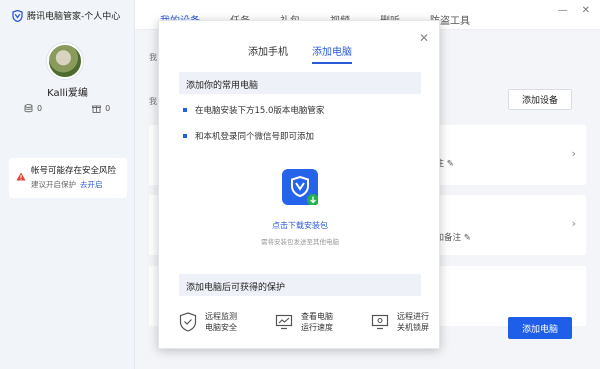 This screenshot has height=369, width=600. What do you see at coordinates (221, 316) in the screenshot?
I see `benefit-line-1: 远程监测` at bounding box center [221, 316].